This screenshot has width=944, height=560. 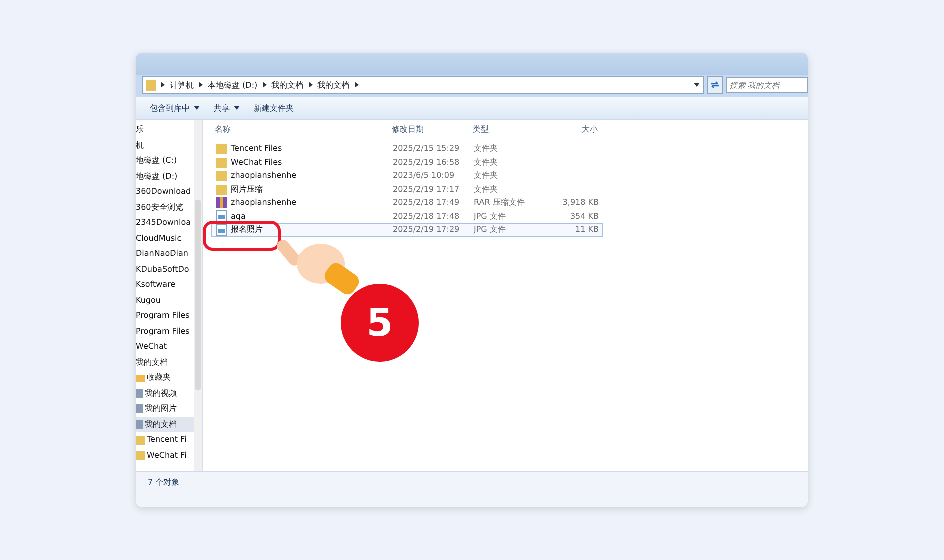 I want to click on scrollbar, so click(x=198, y=295).